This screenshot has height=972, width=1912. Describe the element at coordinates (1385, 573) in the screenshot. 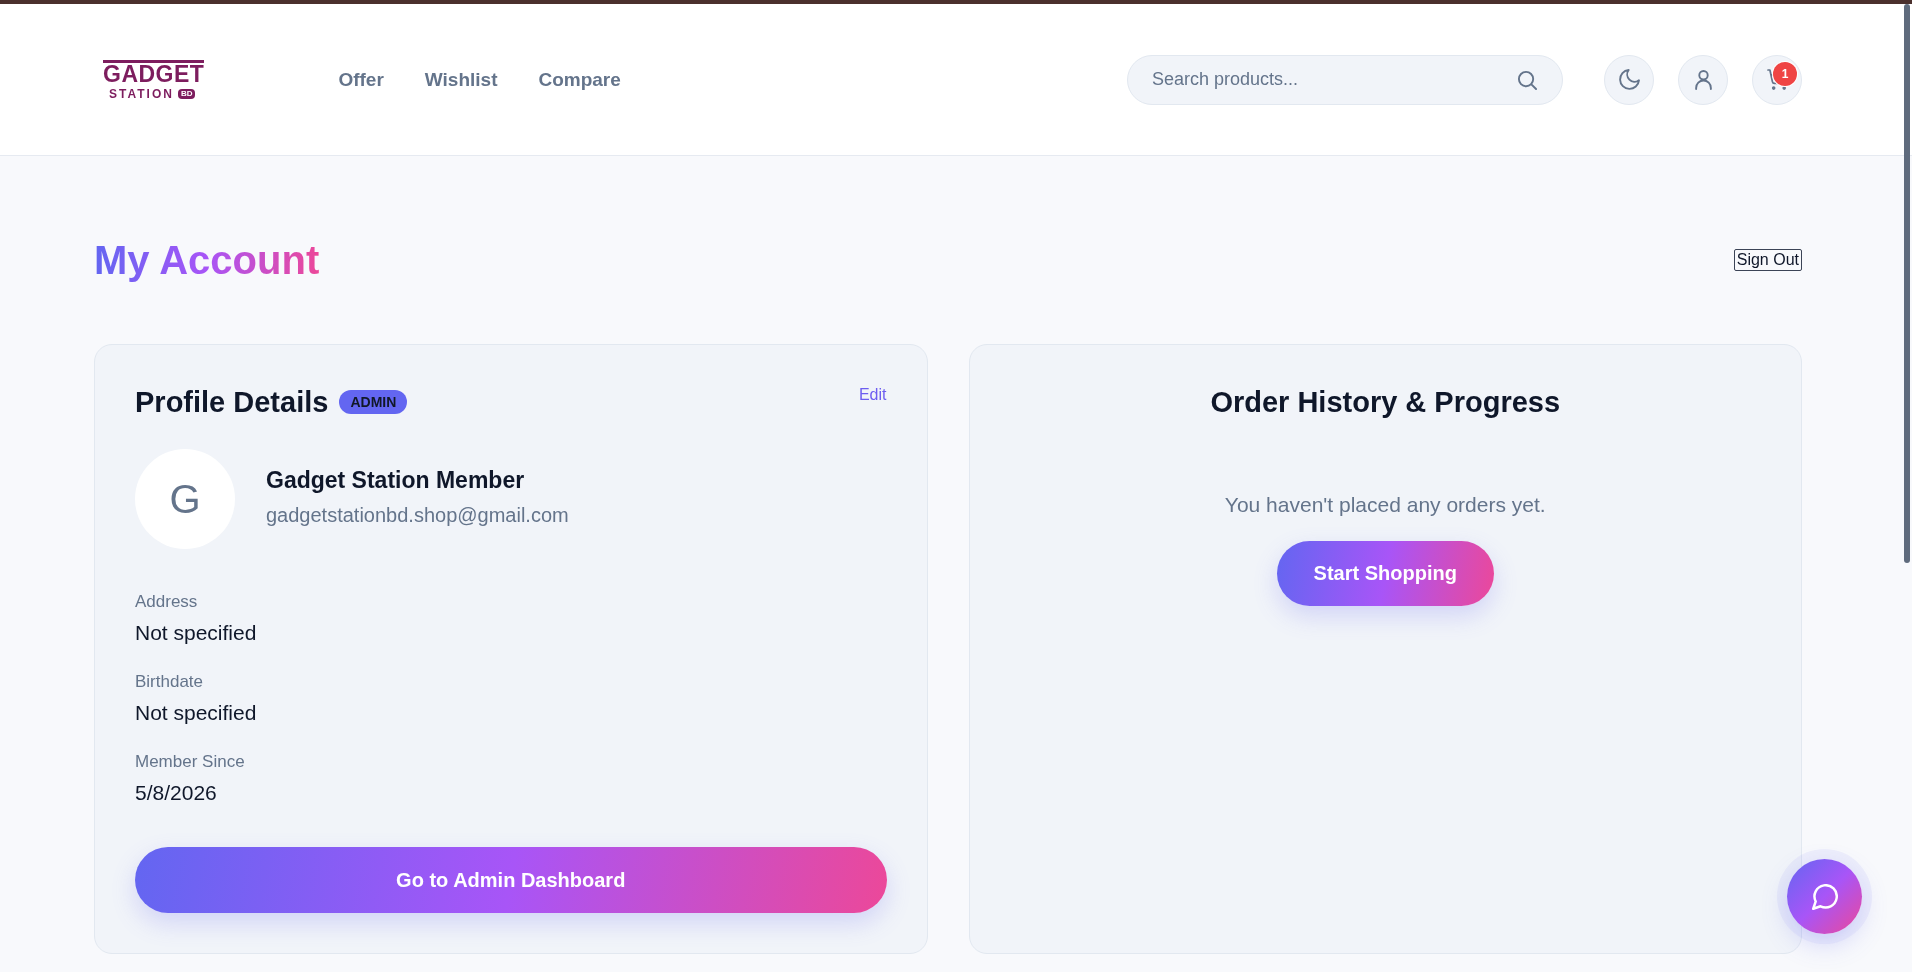

I see `start-shopping-button: Start Shopping` at that location.